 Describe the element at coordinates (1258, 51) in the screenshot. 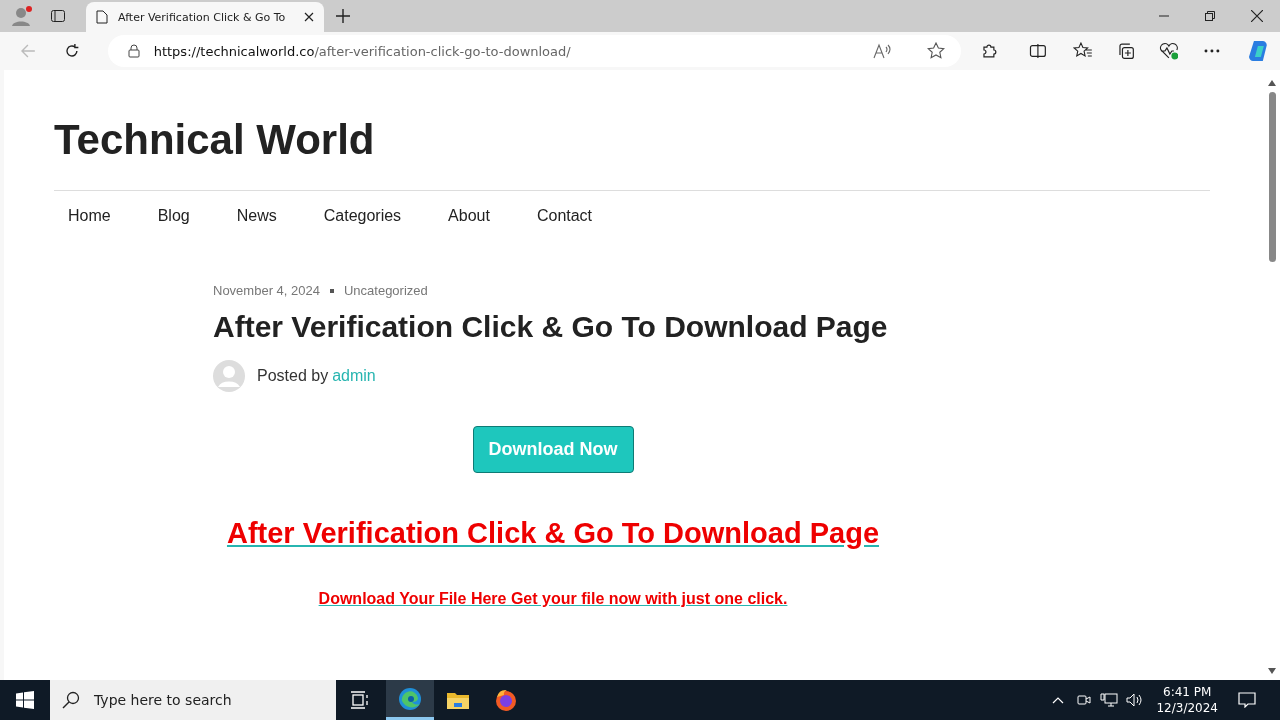

I see `copilot-icon` at that location.